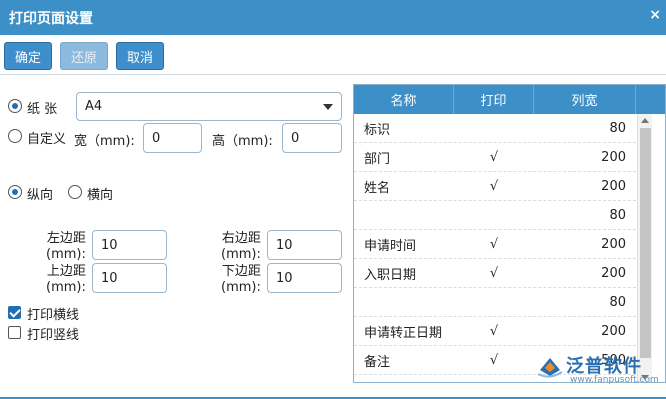 The height and width of the screenshot is (399, 666). Describe the element at coordinates (241, 279) in the screenshot. I see `bottom-margin-label: 下边距 (mm):` at that location.